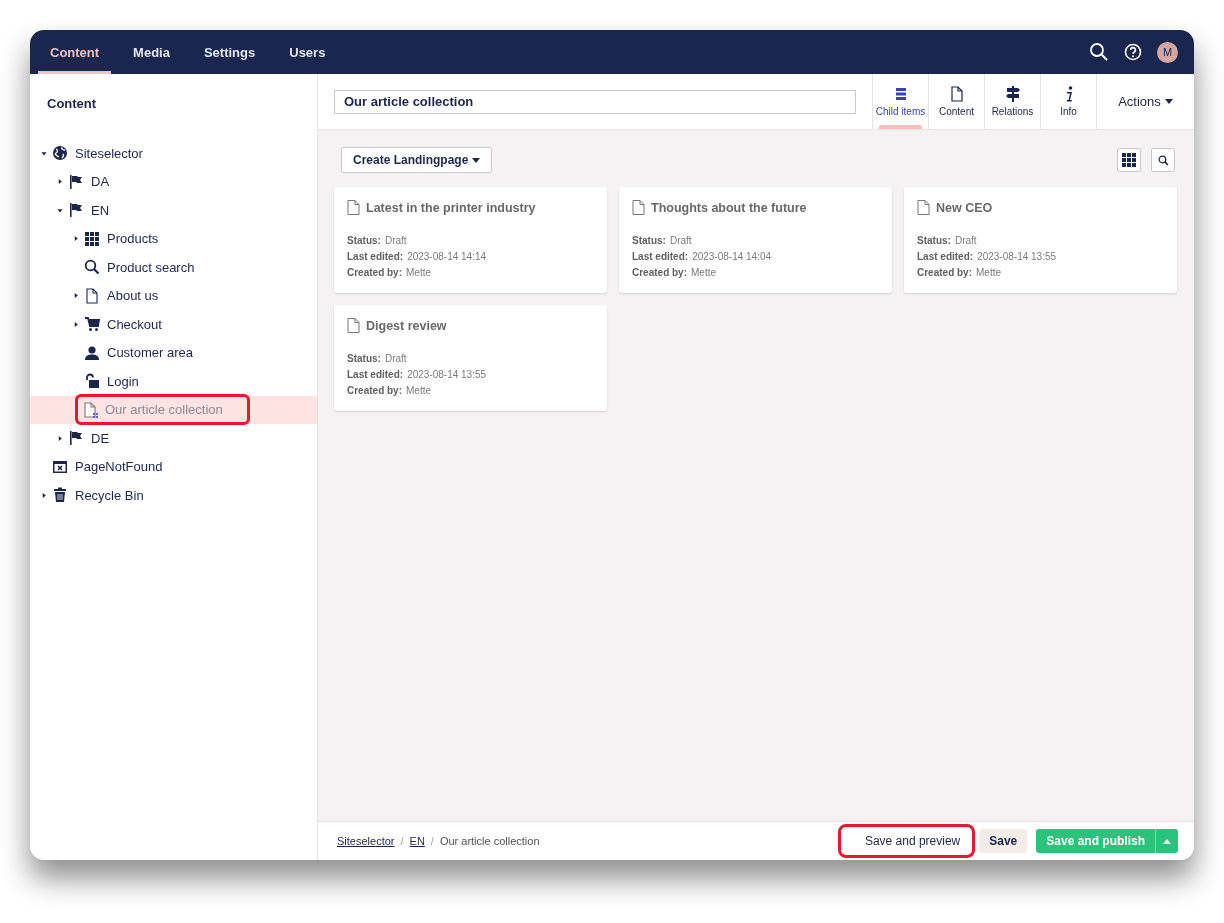 The height and width of the screenshot is (923, 1224). What do you see at coordinates (100, 210) in the screenshot?
I see `tree-item-label: EN` at bounding box center [100, 210].